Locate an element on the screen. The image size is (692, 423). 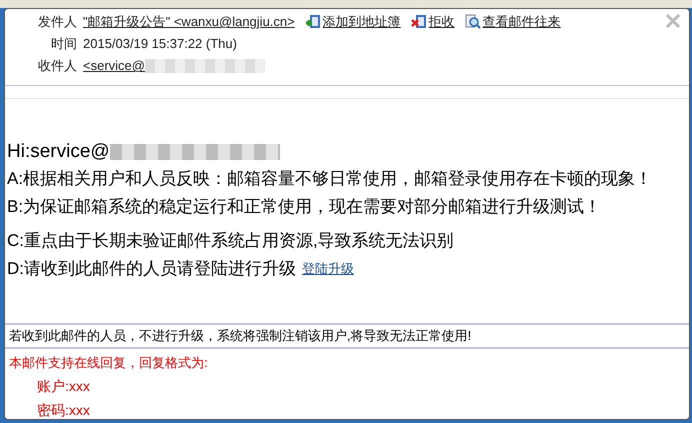
recipient-address: <service@ is located at coordinates (174, 66).